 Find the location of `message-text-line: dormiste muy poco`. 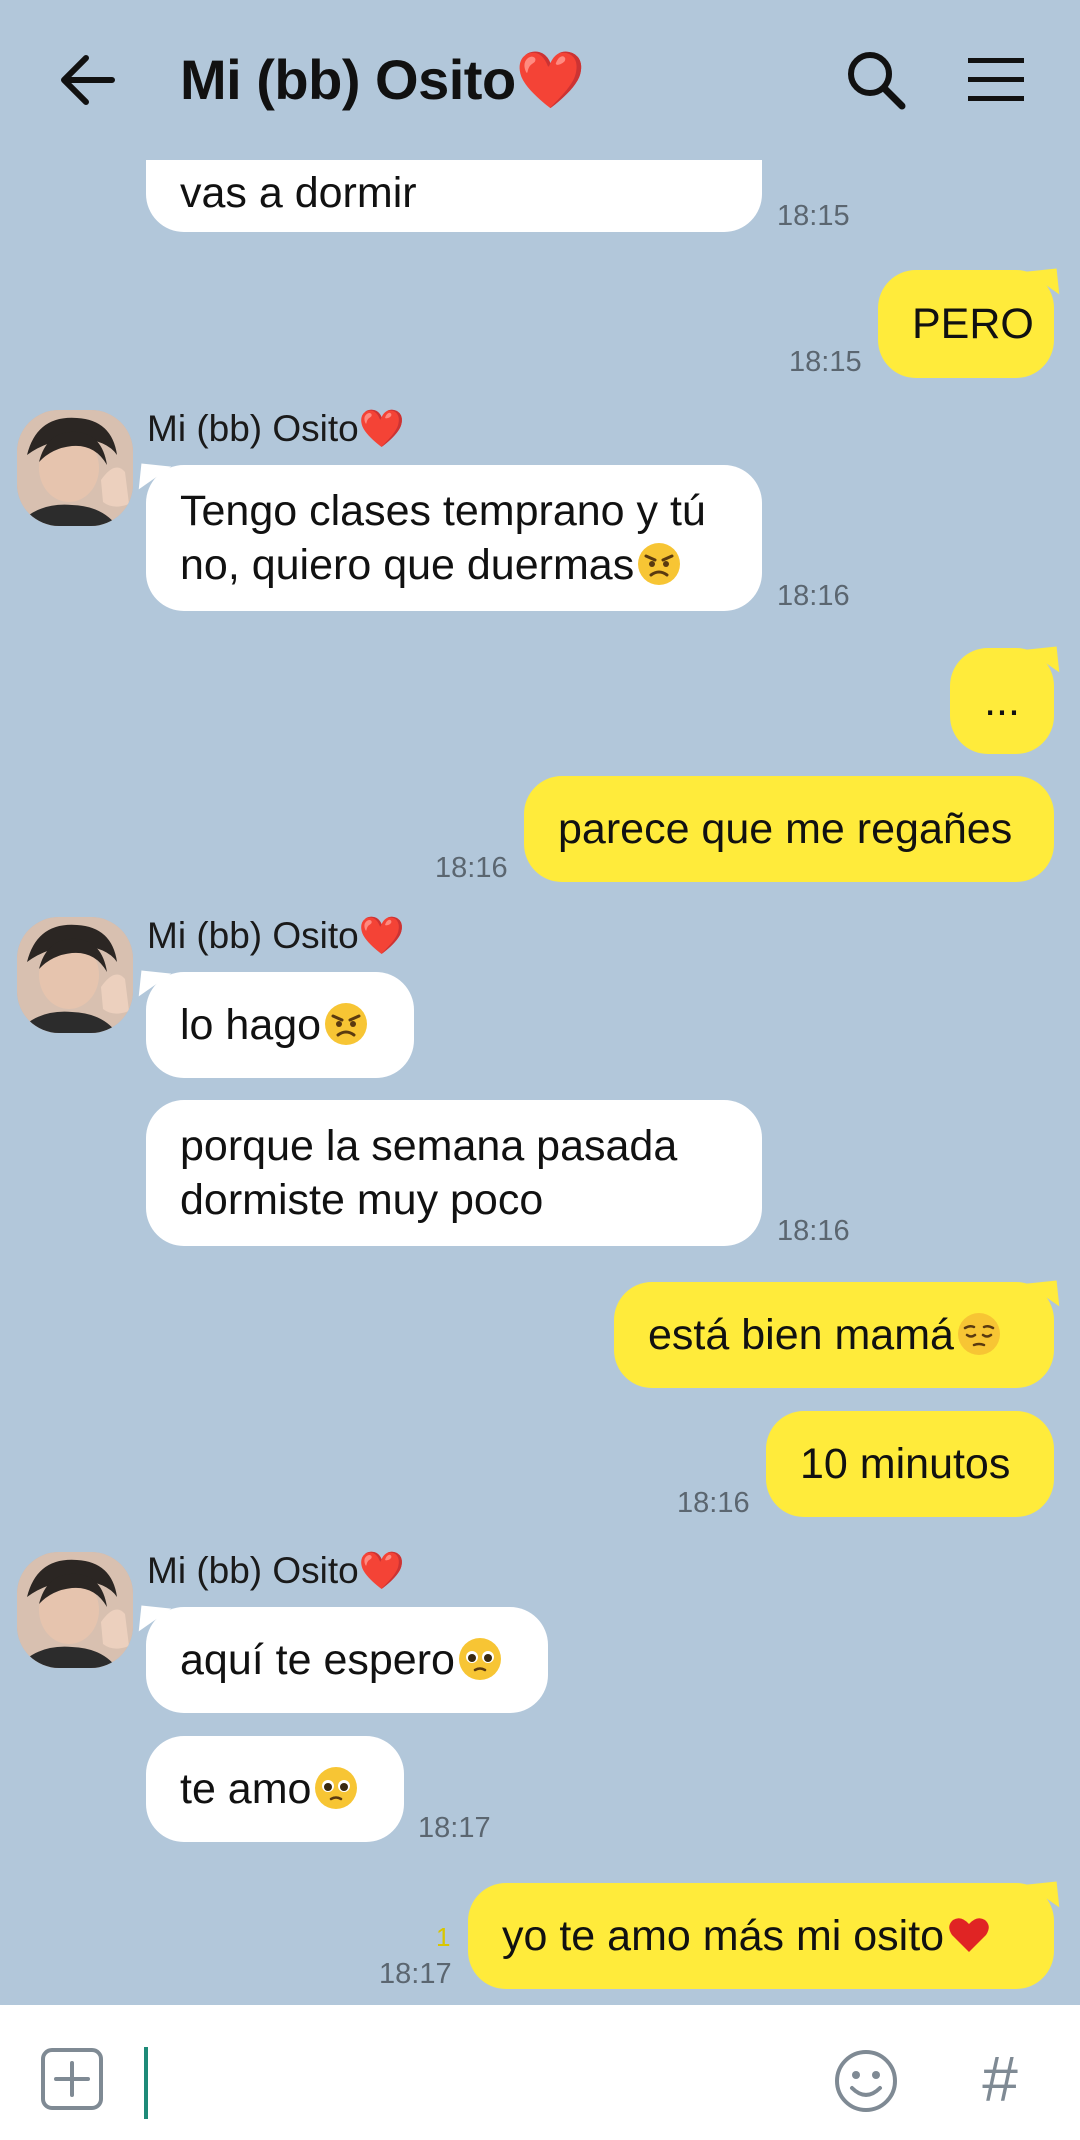

message-text-line: dormiste muy poco is located at coordinates (362, 1200).